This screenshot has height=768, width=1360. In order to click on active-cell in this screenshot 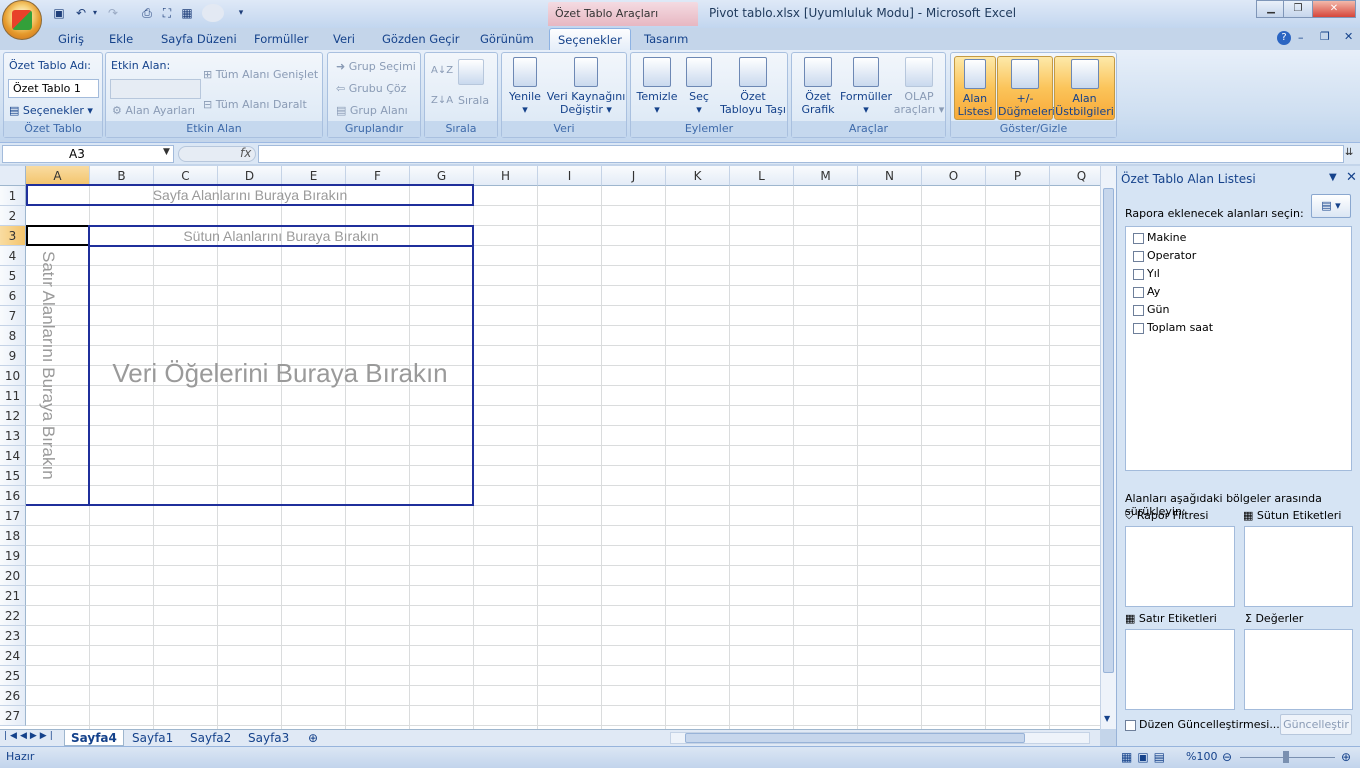, I will do `click(58, 235)`.